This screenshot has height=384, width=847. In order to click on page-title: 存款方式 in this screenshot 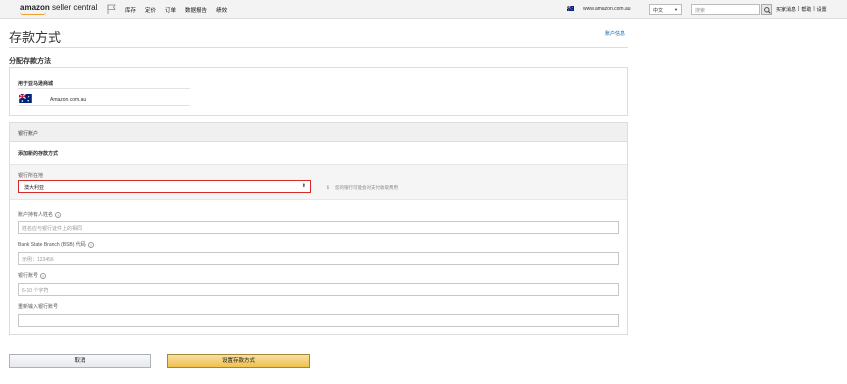, I will do `click(35, 37)`.